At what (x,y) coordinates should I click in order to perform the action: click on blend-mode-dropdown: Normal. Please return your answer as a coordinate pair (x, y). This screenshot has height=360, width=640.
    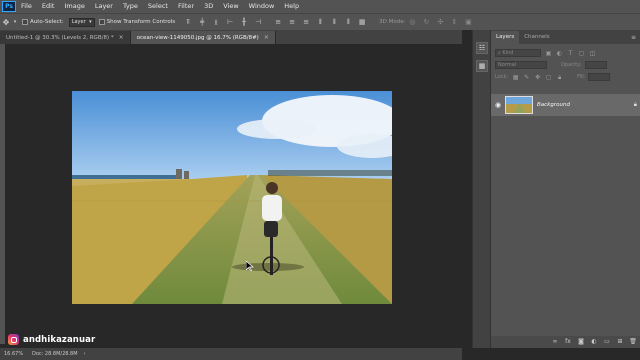
    Looking at the image, I should click on (521, 65).